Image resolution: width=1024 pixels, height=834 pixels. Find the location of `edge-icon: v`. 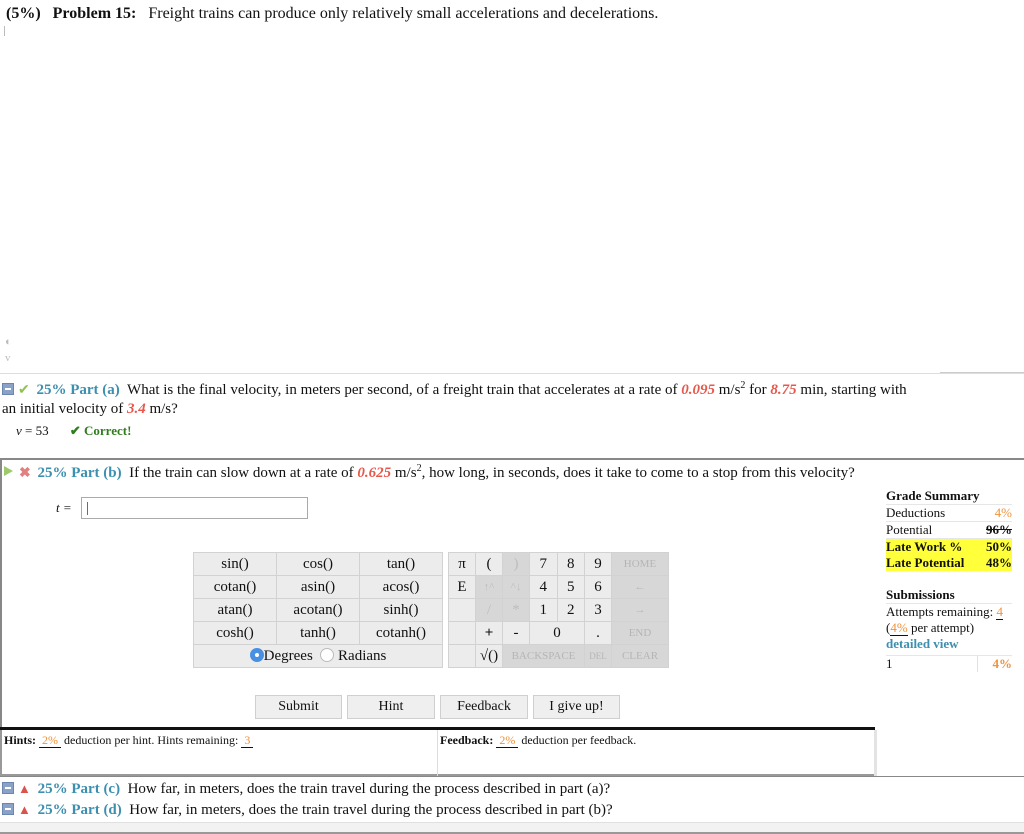

edge-icon: v is located at coordinates (8, 358).